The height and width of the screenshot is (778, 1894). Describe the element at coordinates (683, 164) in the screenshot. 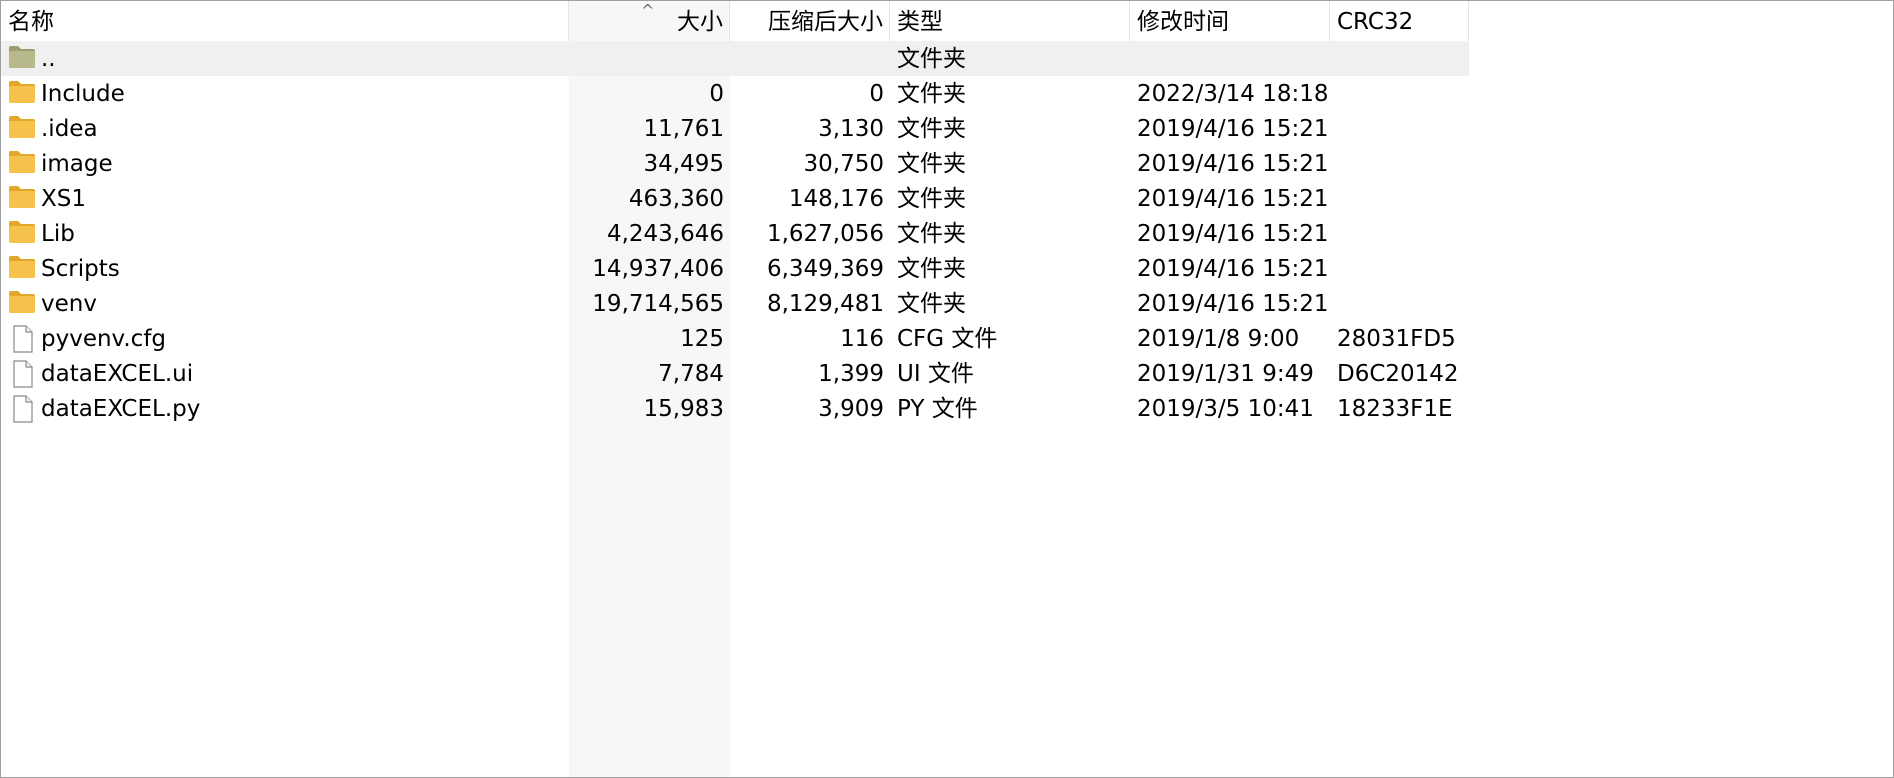

I see `file-size: 34,495` at that location.